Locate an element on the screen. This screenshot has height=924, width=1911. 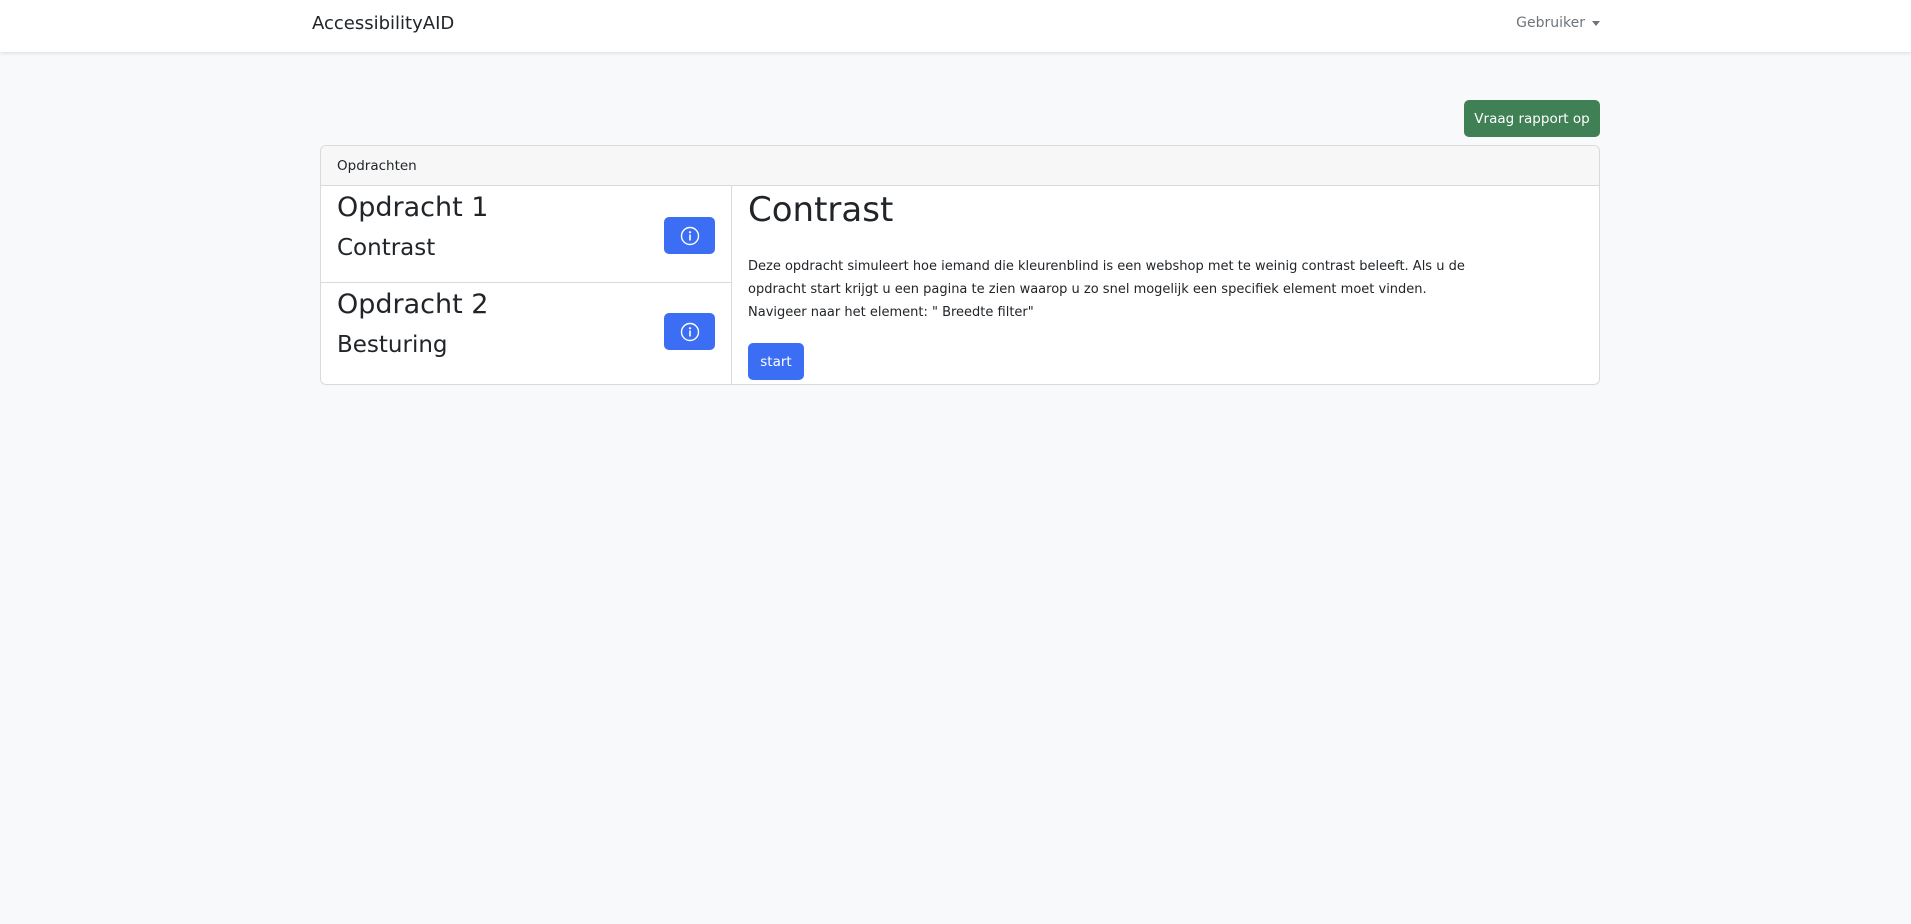
task-item-2: Opdracht 2 Besturing is located at coordinates (526, 333).